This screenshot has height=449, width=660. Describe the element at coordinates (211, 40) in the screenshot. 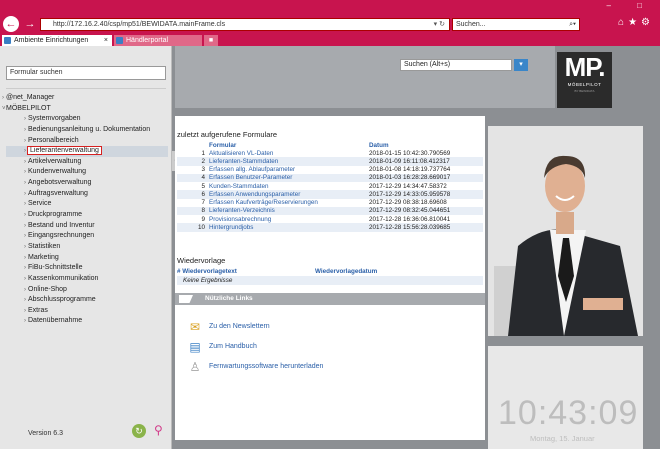

I see `new-tab-button: ■` at that location.